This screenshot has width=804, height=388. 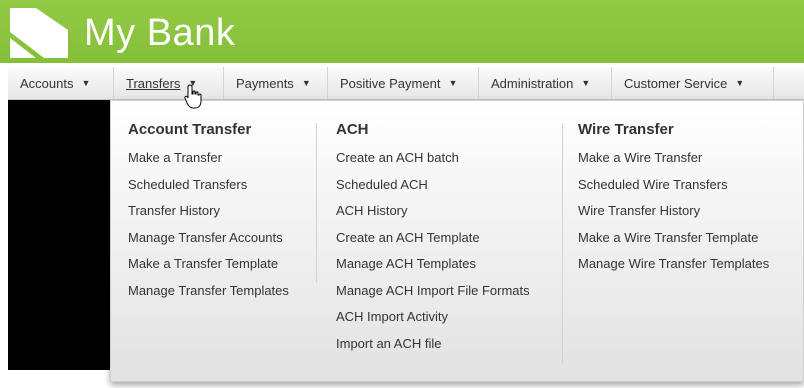 I want to click on nav-administration-label: Administration, so click(x=532, y=83).